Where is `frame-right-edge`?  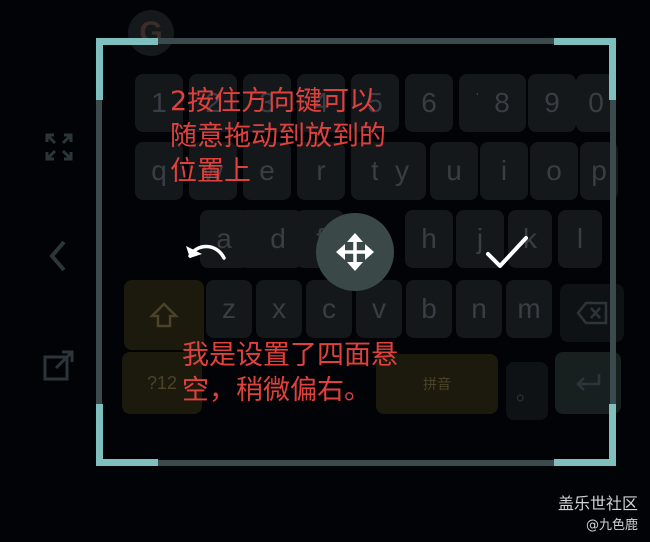 frame-right-edge is located at coordinates (613, 252).